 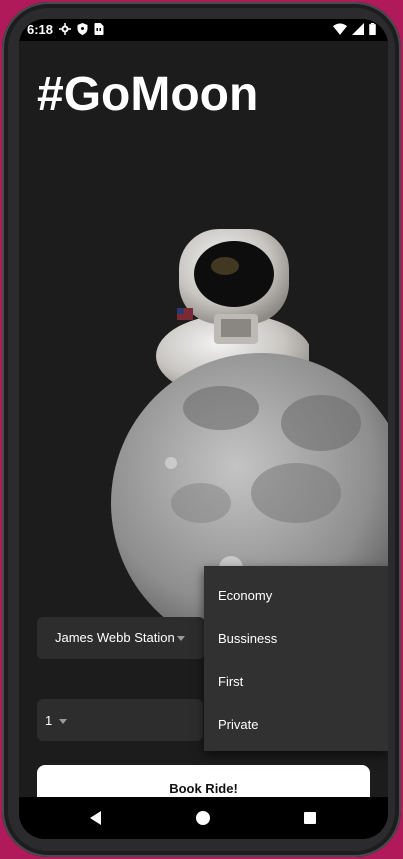 I want to click on menu-item-private: Private, so click(x=238, y=724).